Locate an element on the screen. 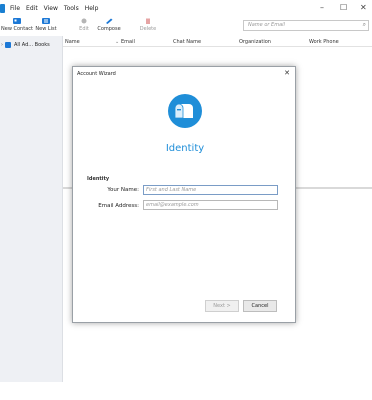 Image resolution: width=372 pixels, height=400 pixels. section-label: Identity is located at coordinates (98, 179).